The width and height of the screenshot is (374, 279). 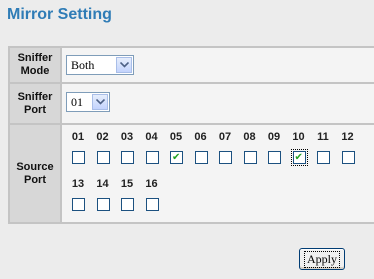 What do you see at coordinates (127, 184) in the screenshot?
I see `port-number-label: 15` at bounding box center [127, 184].